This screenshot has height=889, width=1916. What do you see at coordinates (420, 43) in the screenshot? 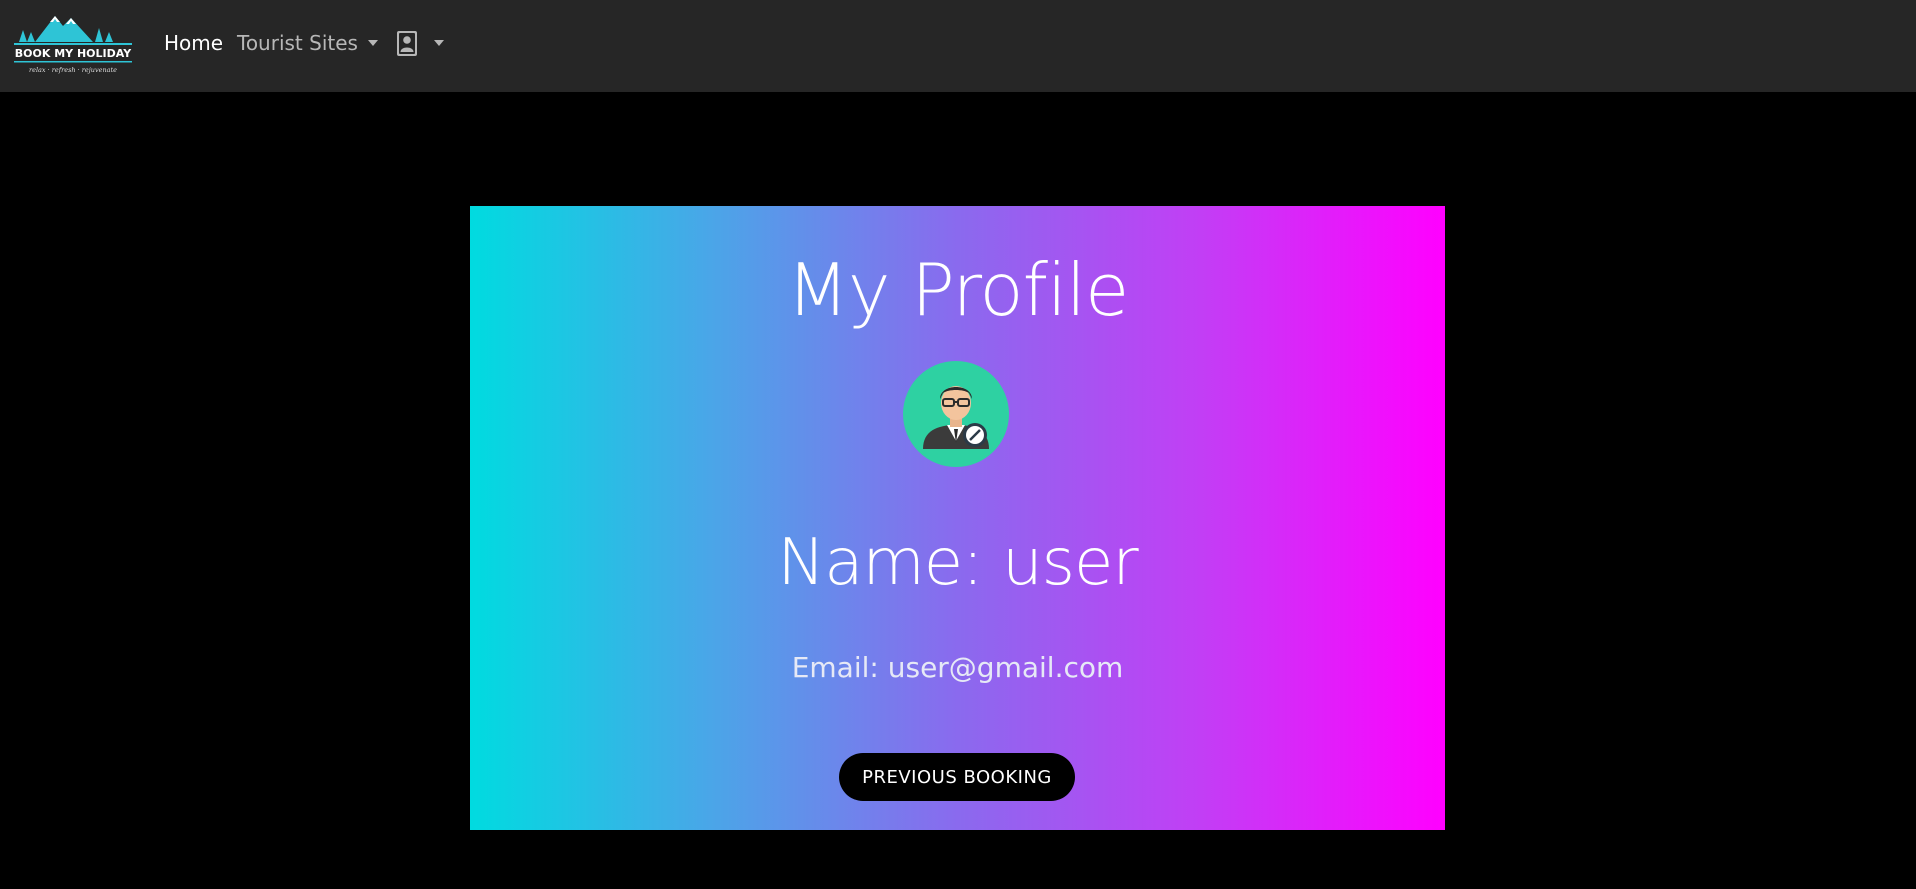
I see `user-menu-dropdown` at bounding box center [420, 43].